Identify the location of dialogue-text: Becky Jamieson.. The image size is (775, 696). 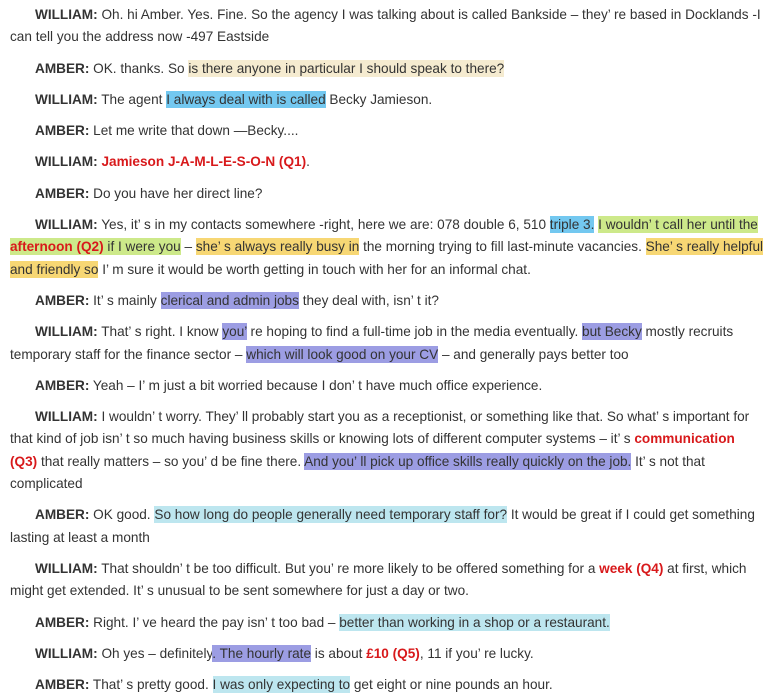
(379, 99).